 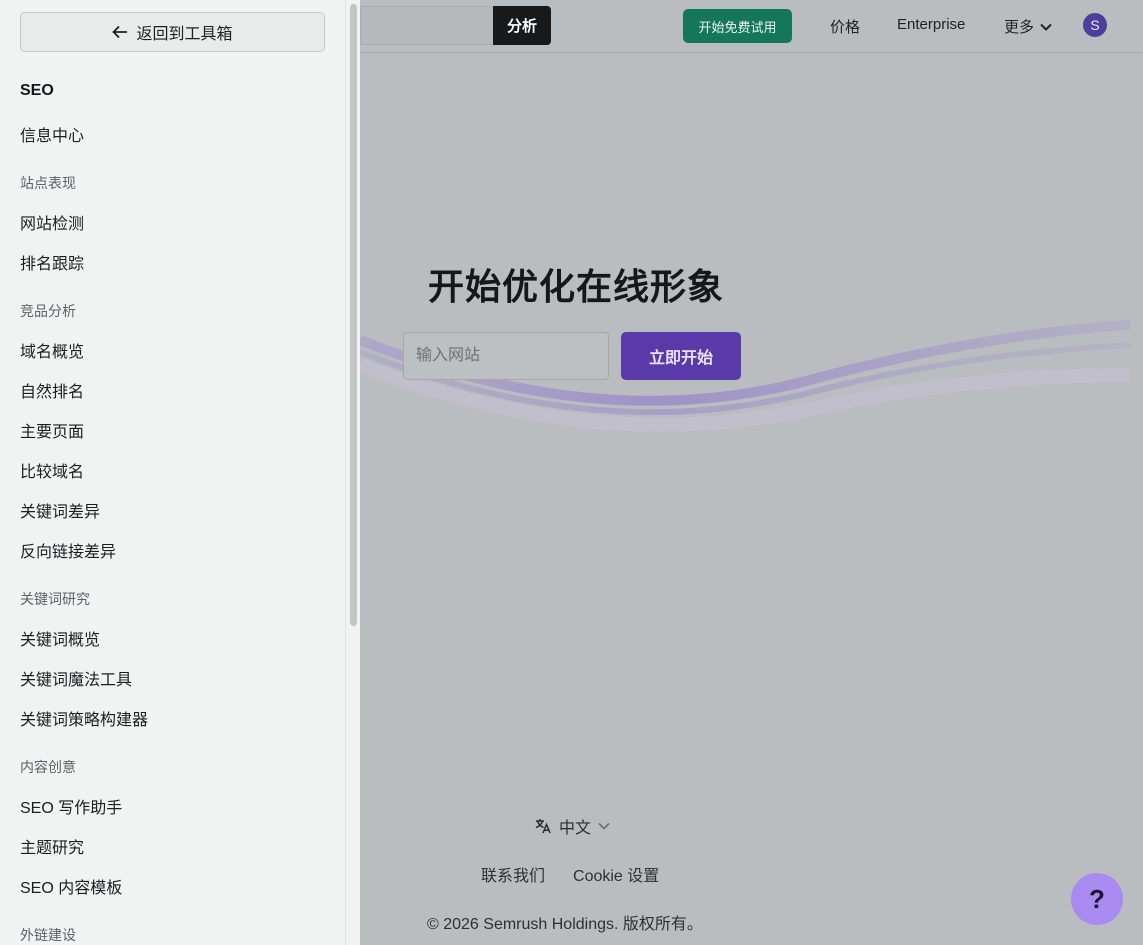 What do you see at coordinates (120, 32) in the screenshot?
I see `arrow-left-icon` at bounding box center [120, 32].